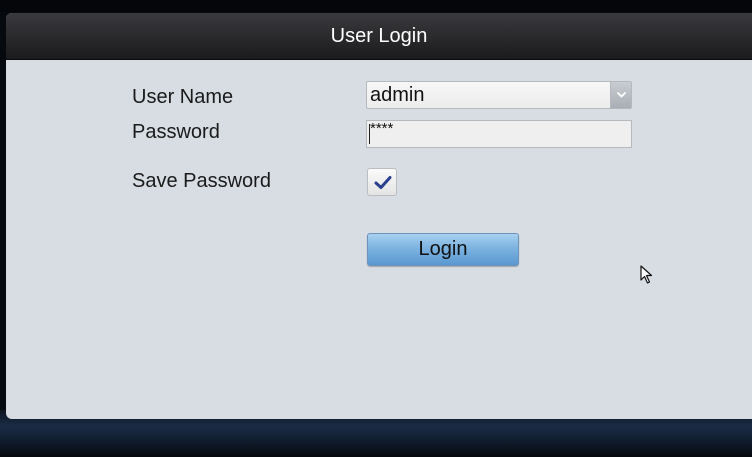  I want to click on dialog-title: User Login, so click(379, 36).